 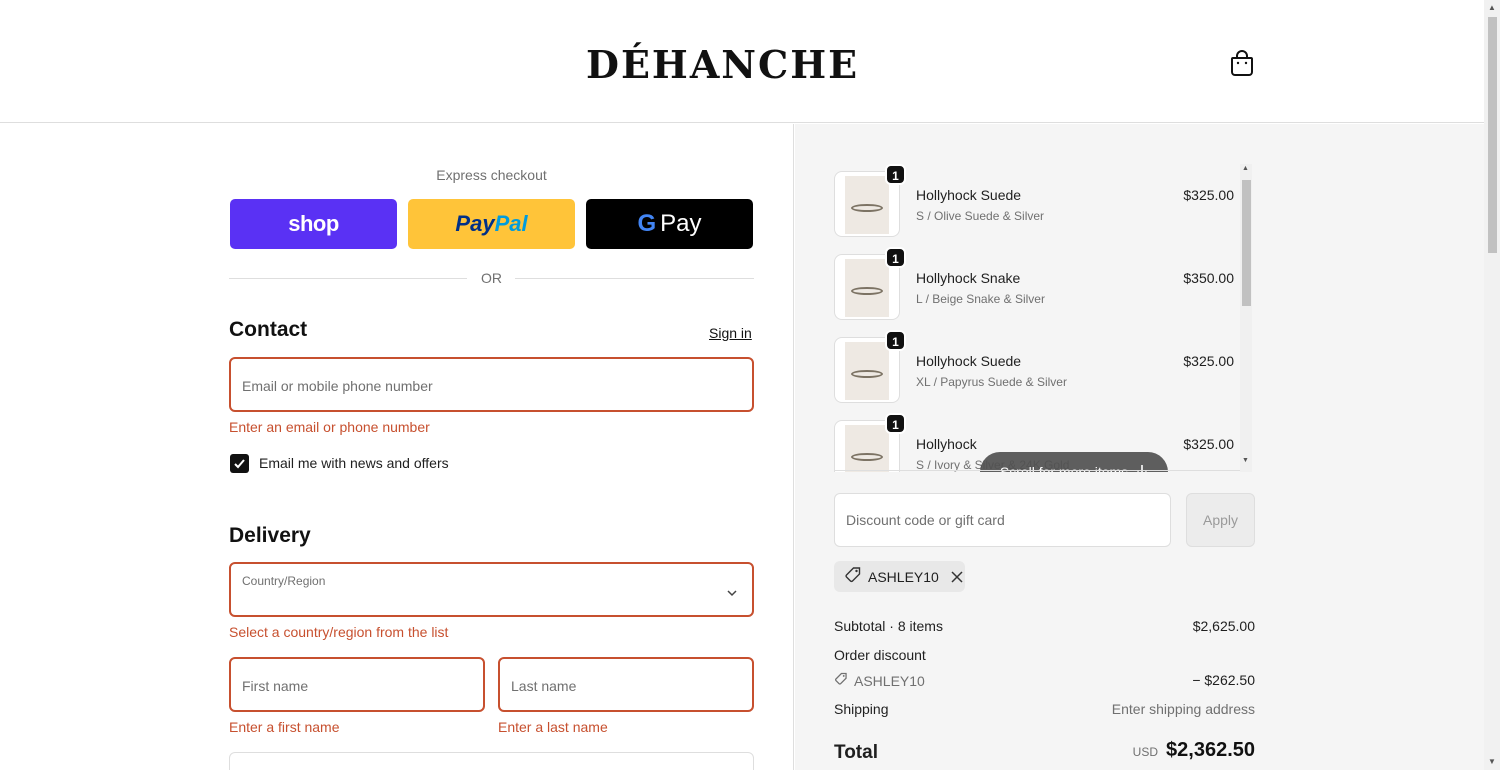 I want to click on paypal-button: Pay Pal, so click(x=491, y=224).